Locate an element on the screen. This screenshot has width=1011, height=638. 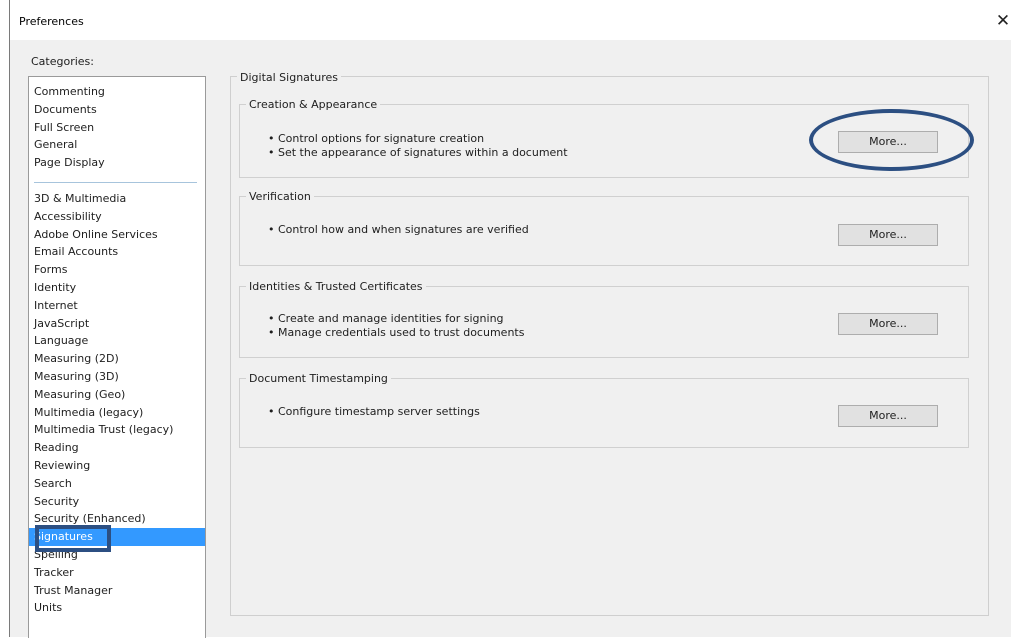
category-measuring-geo: Measuring (Geo) is located at coordinates (117, 395).